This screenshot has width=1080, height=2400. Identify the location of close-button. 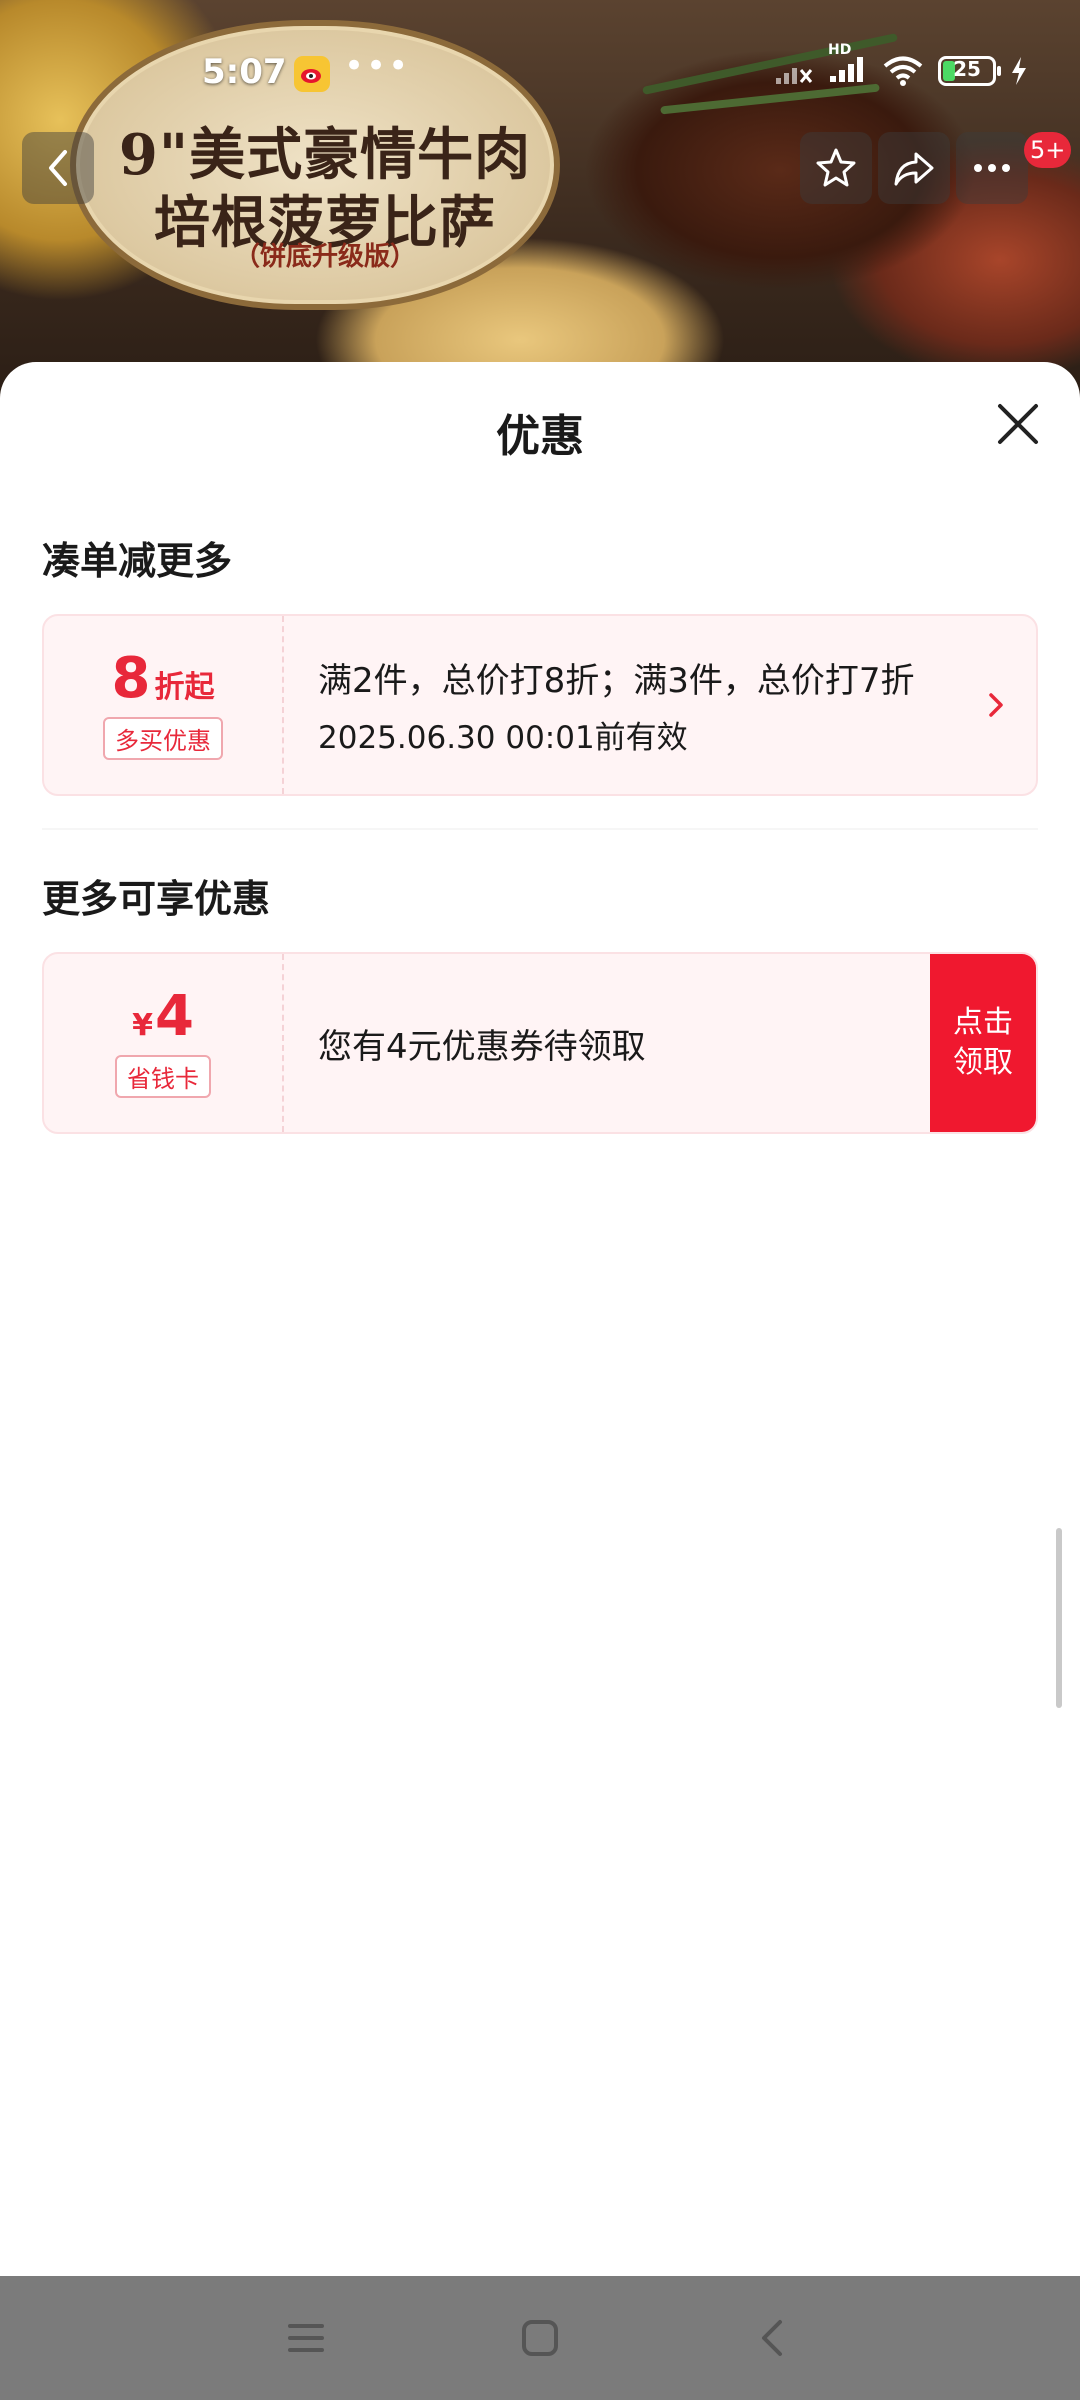
(1018, 424).